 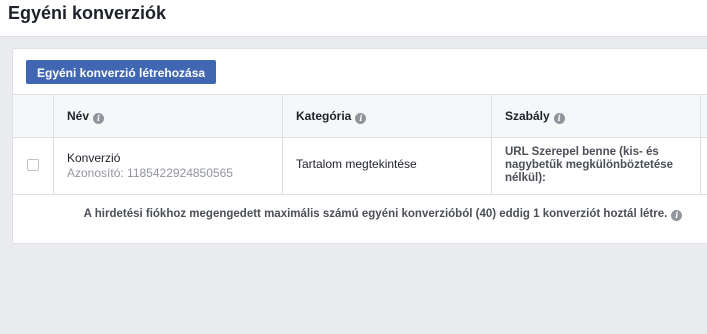 What do you see at coordinates (78, 116) in the screenshot?
I see `column-header-name-label: Név` at bounding box center [78, 116].